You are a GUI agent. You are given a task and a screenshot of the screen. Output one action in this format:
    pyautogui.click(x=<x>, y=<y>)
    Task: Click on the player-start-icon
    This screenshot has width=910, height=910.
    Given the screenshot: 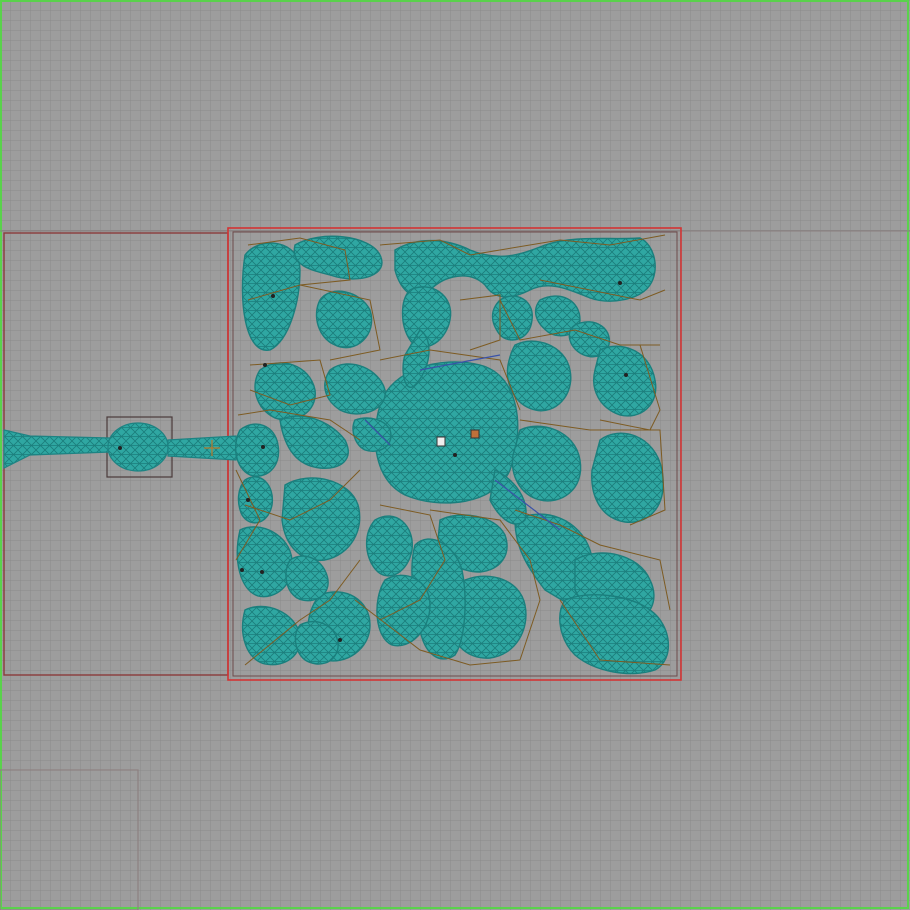 What is the action you would take?
    pyautogui.click(x=441, y=441)
    